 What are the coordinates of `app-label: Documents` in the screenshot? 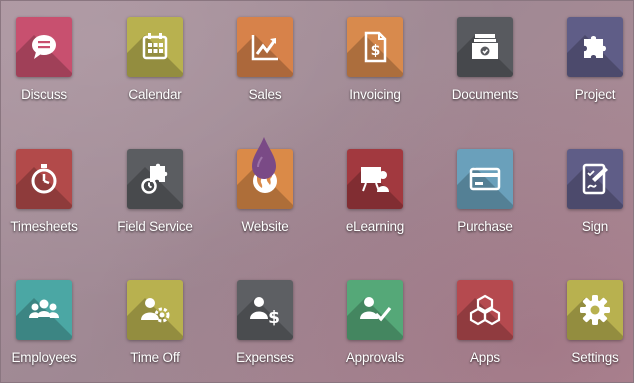 It's located at (485, 94).